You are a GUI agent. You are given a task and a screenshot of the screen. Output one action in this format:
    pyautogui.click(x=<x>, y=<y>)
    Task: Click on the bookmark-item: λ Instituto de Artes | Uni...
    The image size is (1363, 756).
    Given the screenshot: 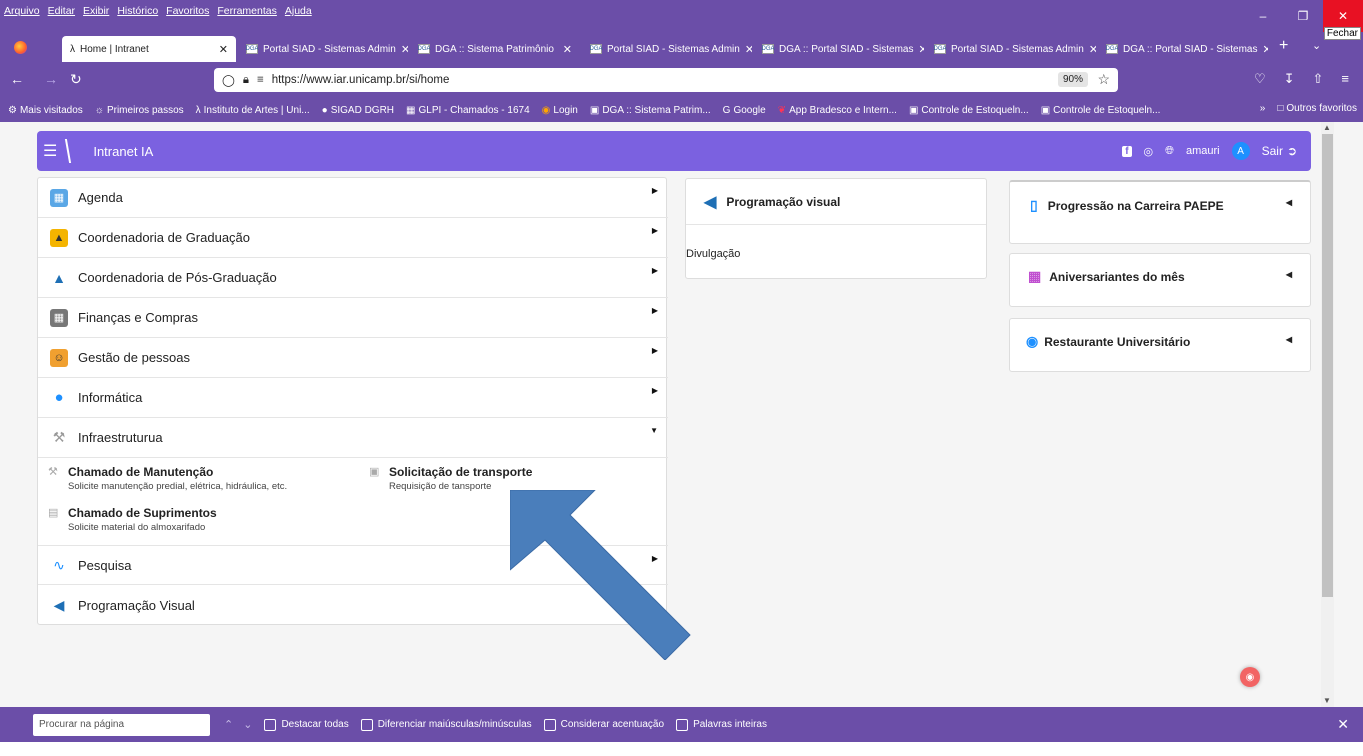 What is the action you would take?
    pyautogui.click(x=253, y=110)
    